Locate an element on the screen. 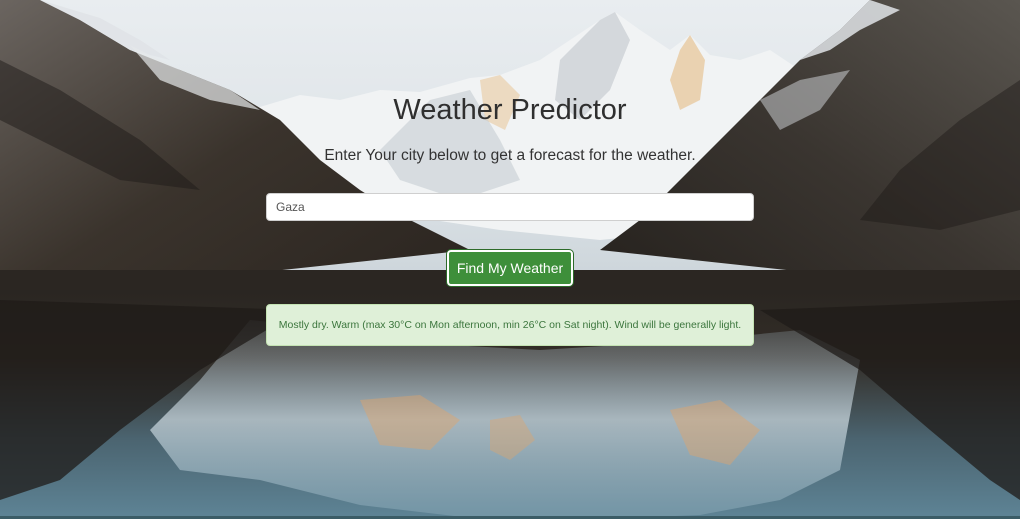  find-my-weather-button: Find My Weather is located at coordinates (510, 268).